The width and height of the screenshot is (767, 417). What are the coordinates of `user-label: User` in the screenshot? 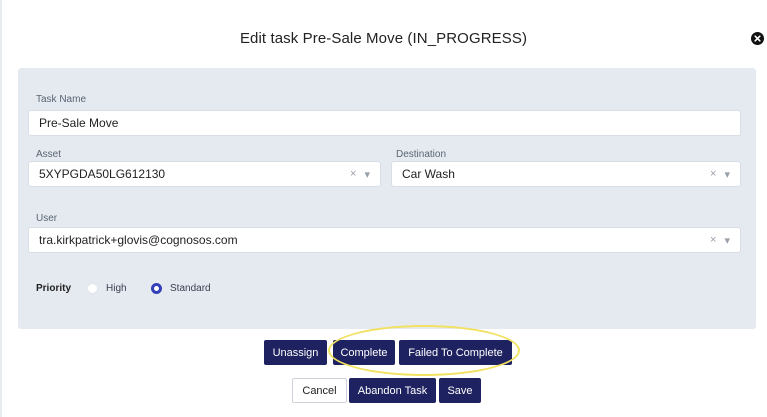 It's located at (47, 218).